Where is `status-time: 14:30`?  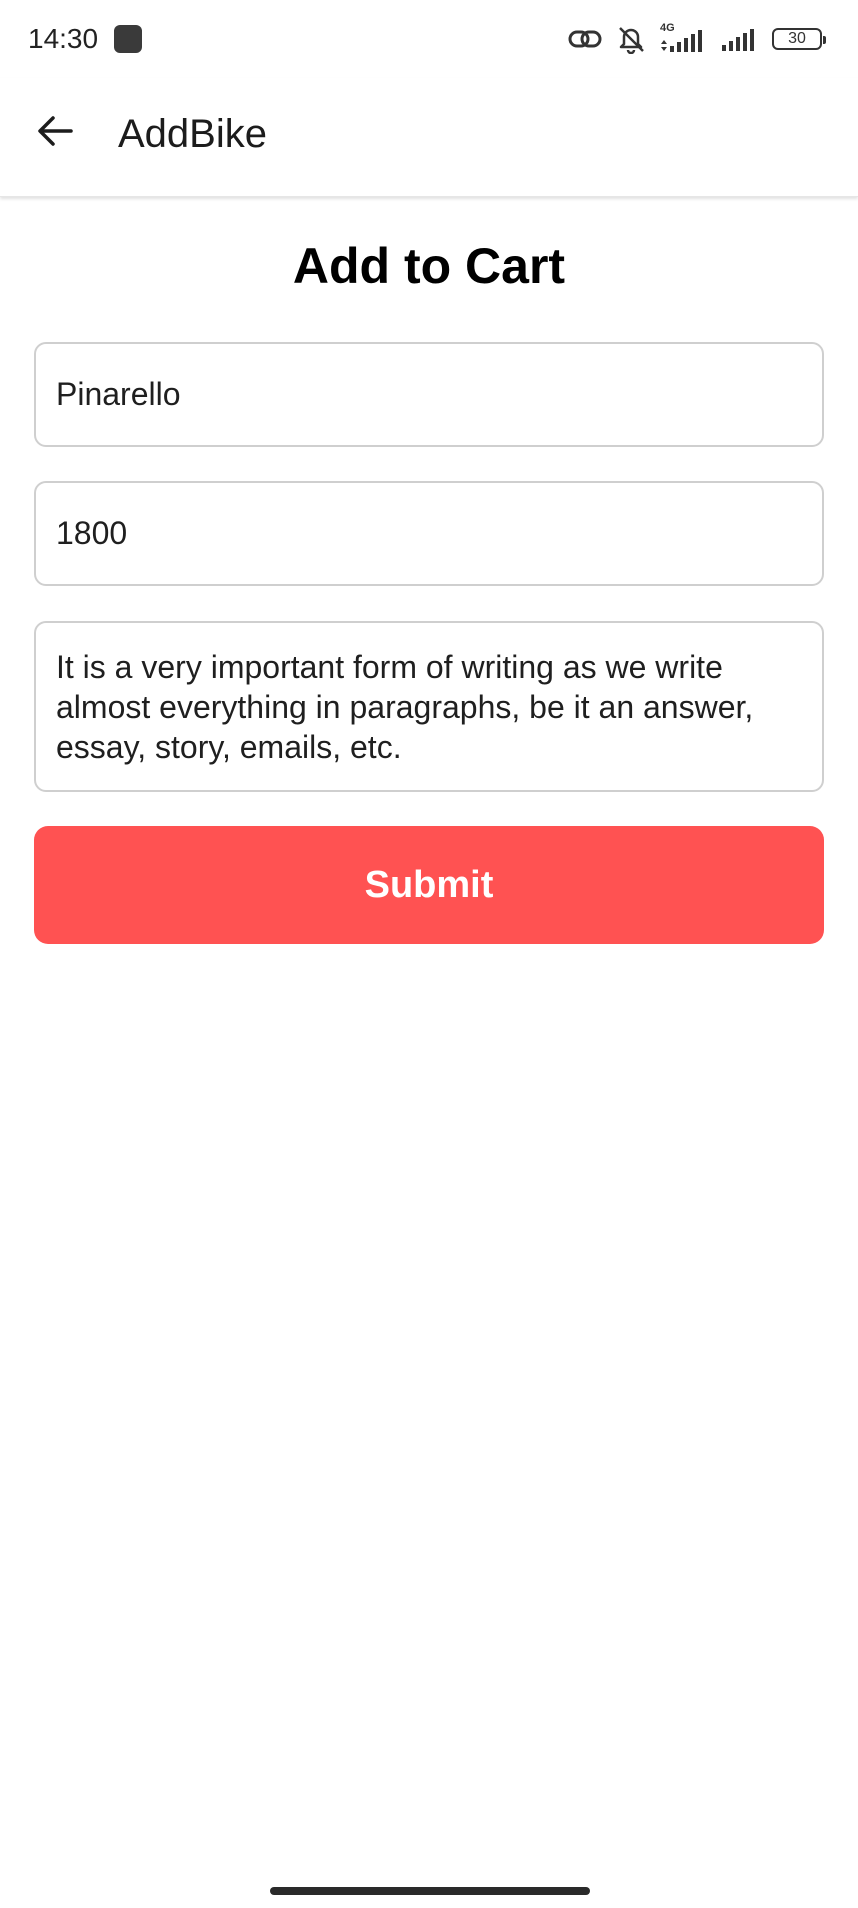 status-time: 14:30 is located at coordinates (63, 38).